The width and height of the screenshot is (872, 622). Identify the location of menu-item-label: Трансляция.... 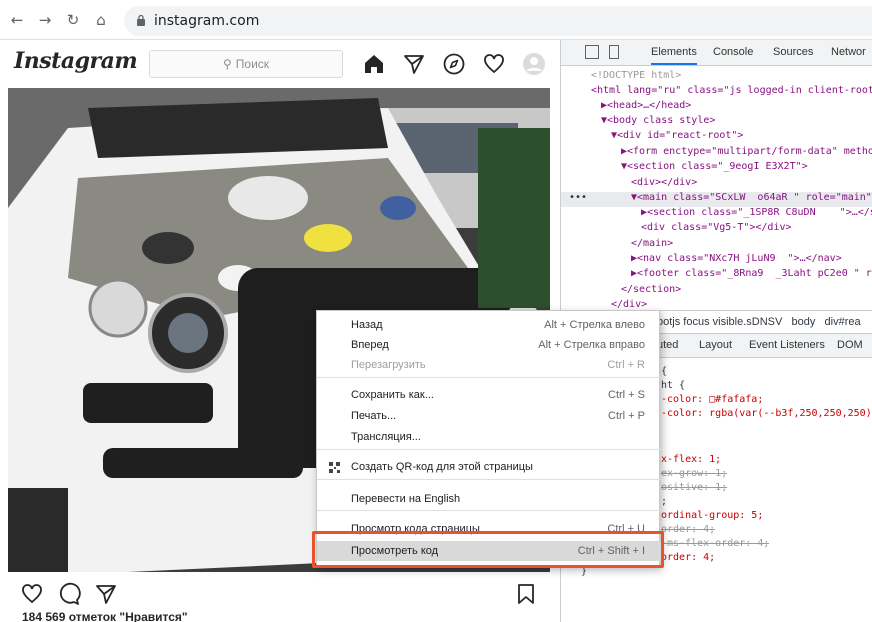
(386, 437).